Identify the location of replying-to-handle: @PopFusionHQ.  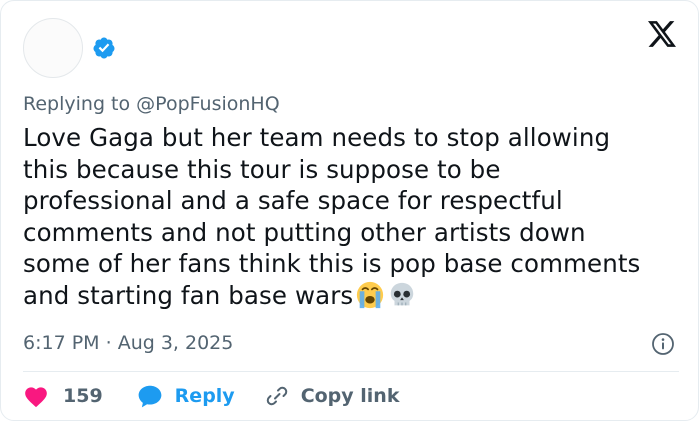
(207, 104).